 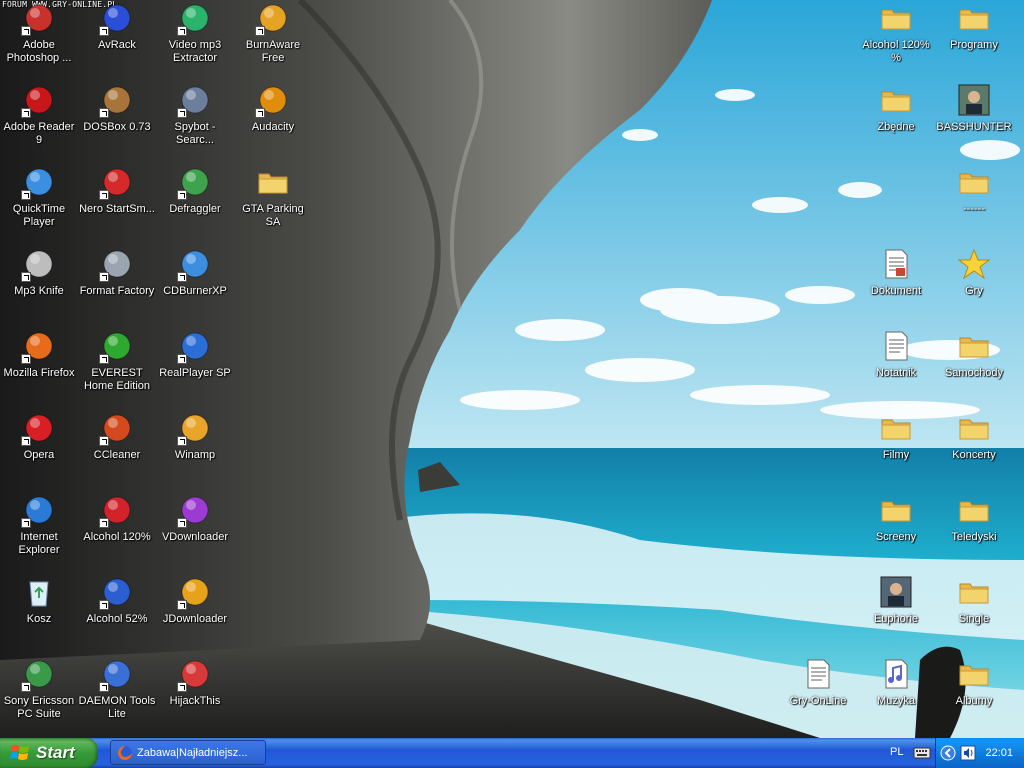 What do you see at coordinates (195, 701) in the screenshot?
I see `desktop-icon-label: HijackThis` at bounding box center [195, 701].